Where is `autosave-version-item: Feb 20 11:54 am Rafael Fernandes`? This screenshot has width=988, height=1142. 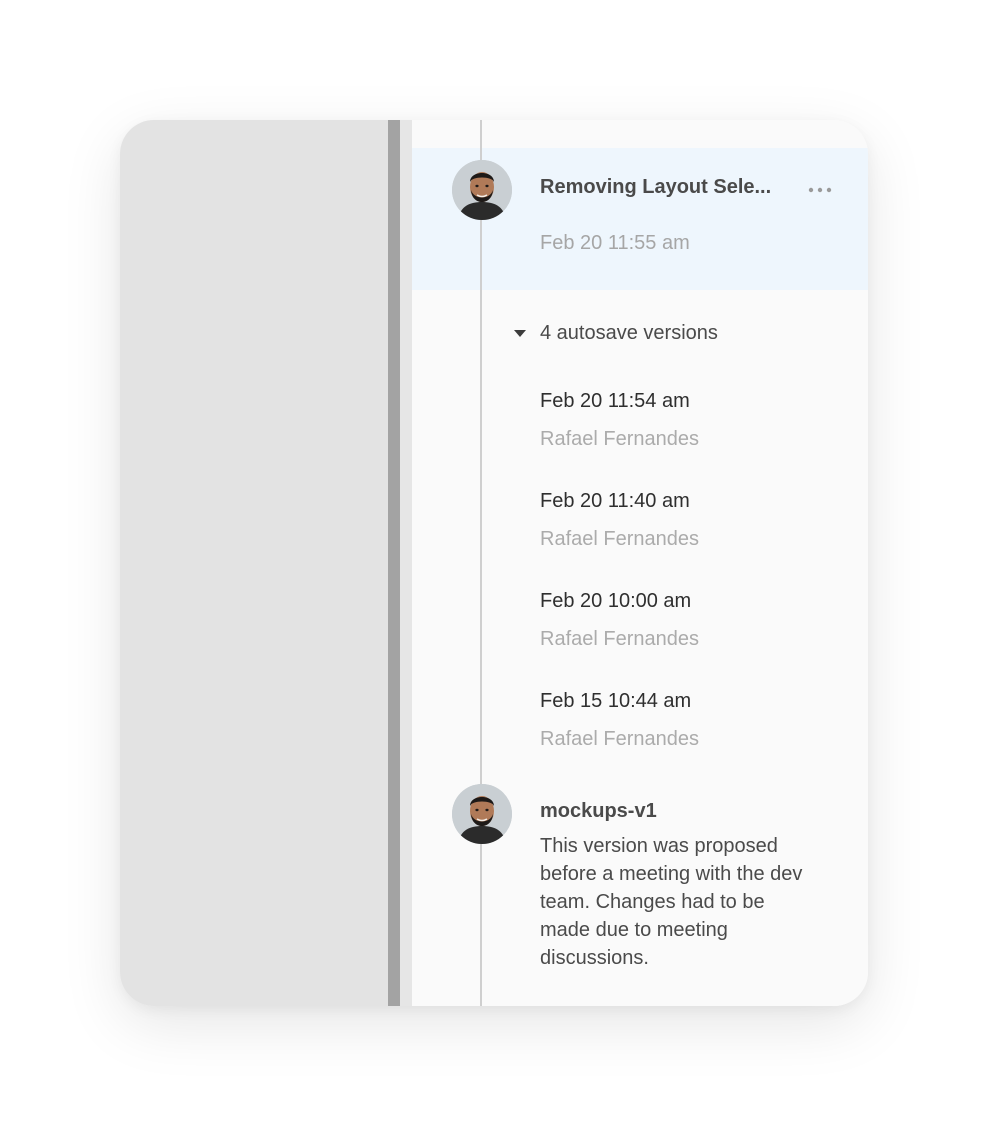
autosave-version-item: Feb 20 11:54 am Rafael Fernandes is located at coordinates (690, 430).